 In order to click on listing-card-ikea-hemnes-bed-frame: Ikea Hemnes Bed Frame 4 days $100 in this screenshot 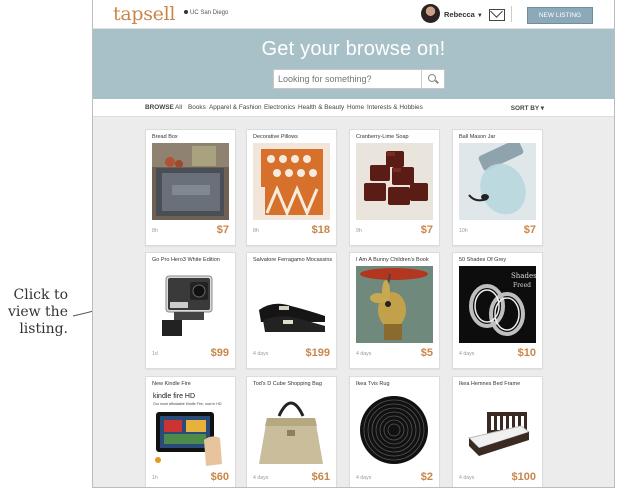, I will do `click(497, 431)`.